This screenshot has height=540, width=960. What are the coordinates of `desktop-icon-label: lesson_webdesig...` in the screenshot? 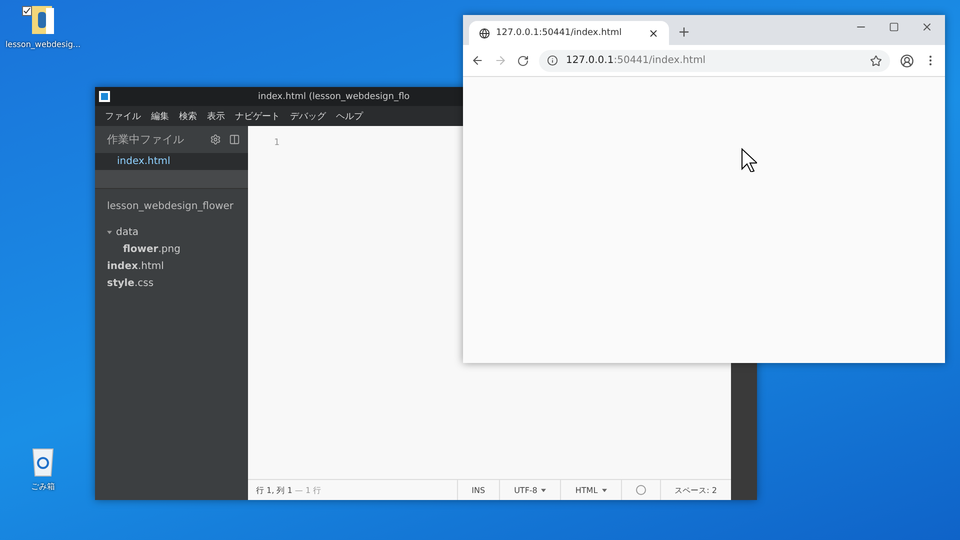 It's located at (43, 44).